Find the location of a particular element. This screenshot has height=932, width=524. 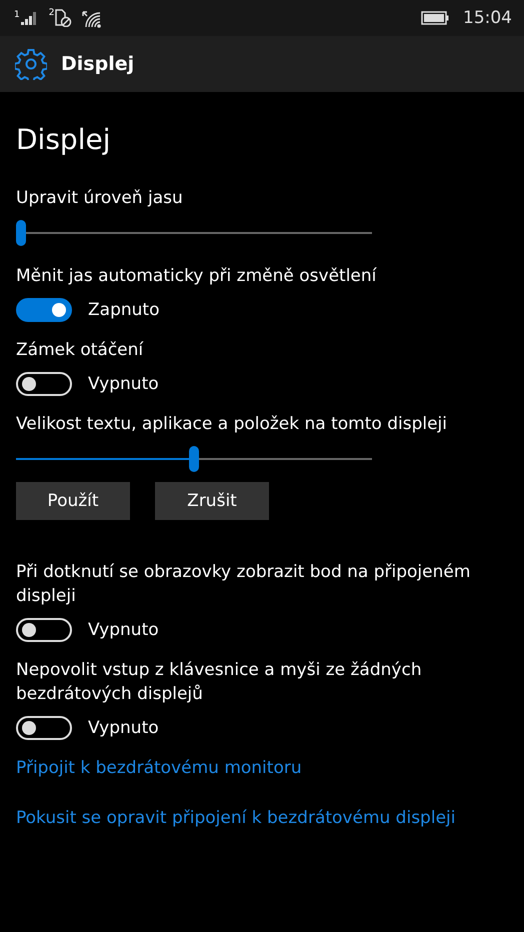

sim-number: 2 is located at coordinates (51, 13).